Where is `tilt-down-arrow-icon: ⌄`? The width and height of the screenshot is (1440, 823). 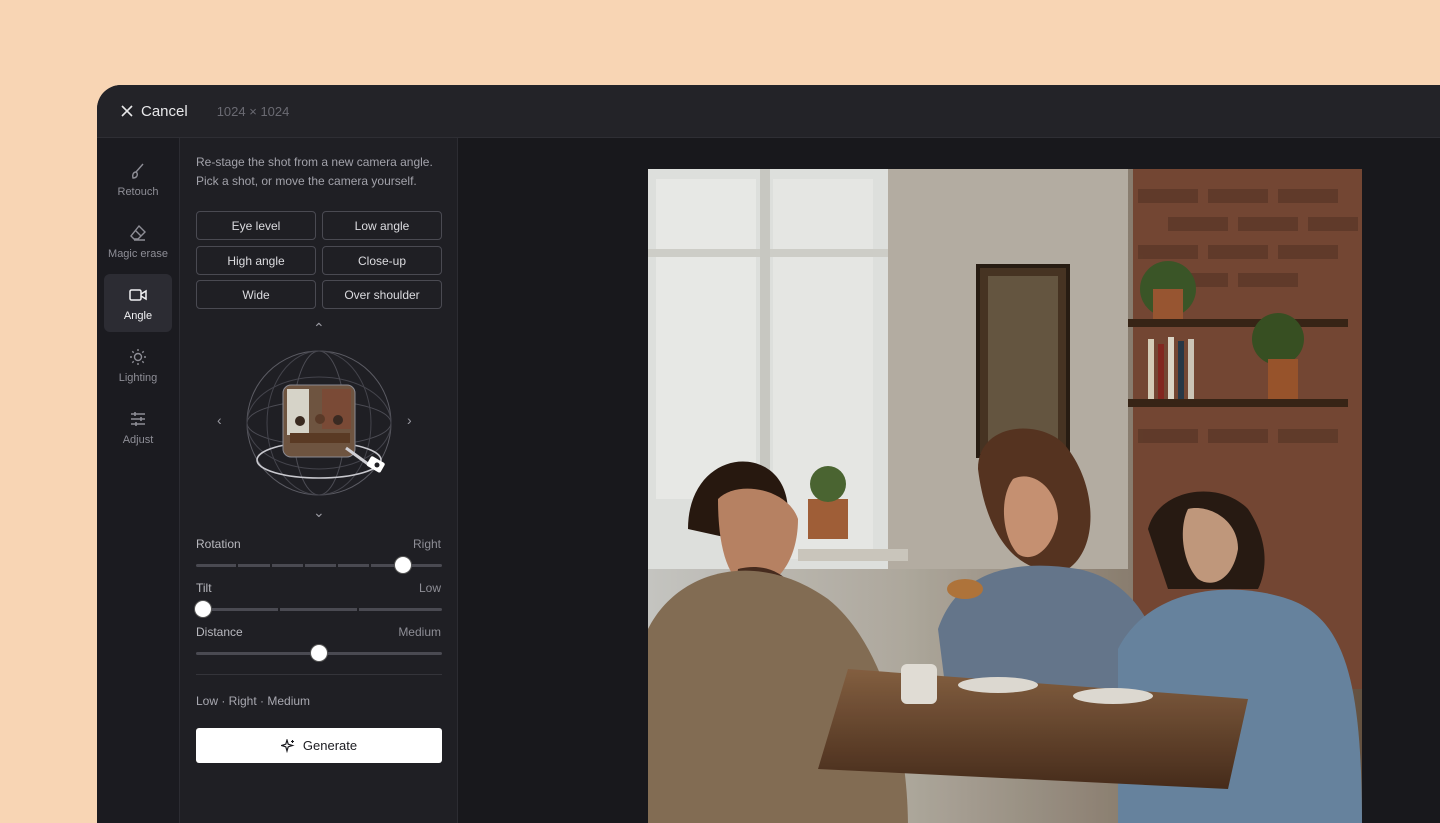 tilt-down-arrow-icon: ⌄ is located at coordinates (319, 512).